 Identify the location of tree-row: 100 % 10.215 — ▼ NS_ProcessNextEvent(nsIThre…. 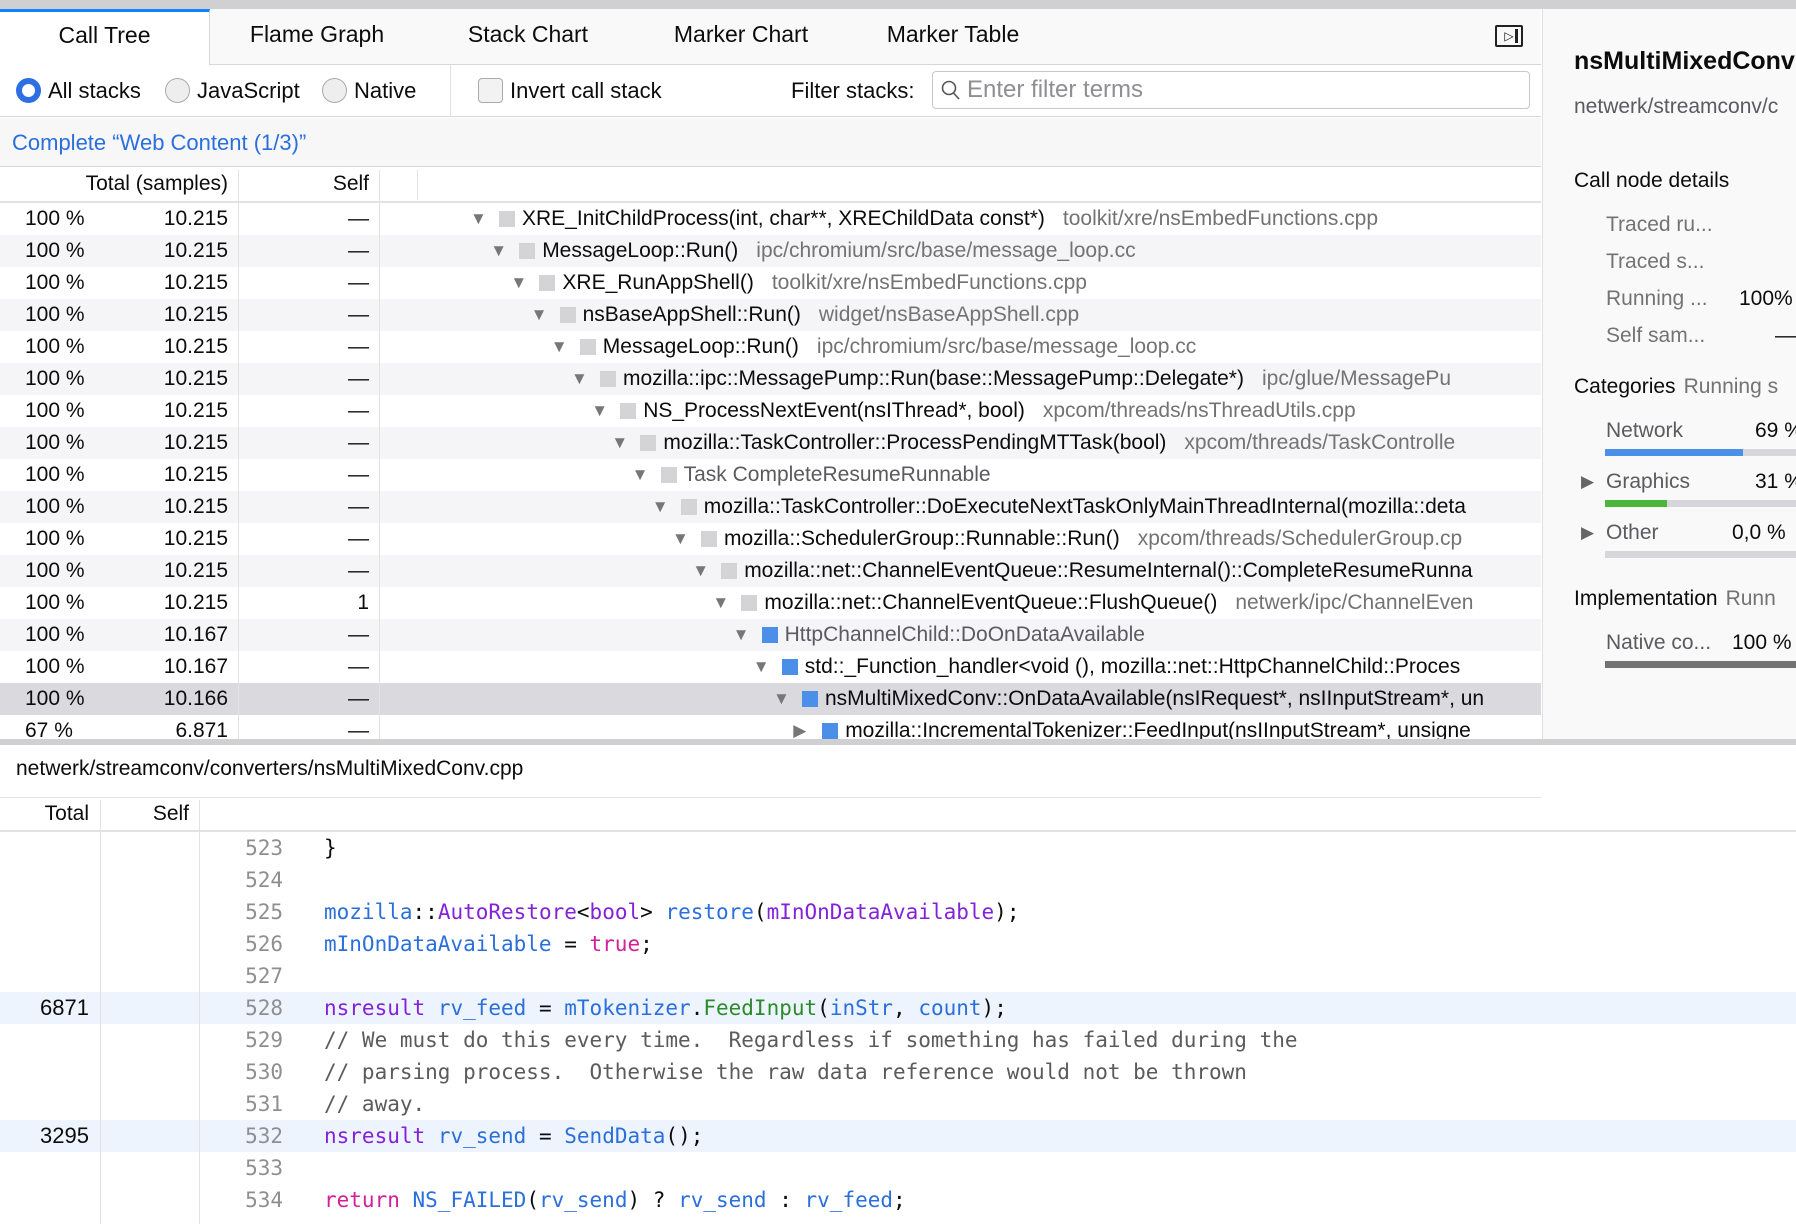
(770, 411).